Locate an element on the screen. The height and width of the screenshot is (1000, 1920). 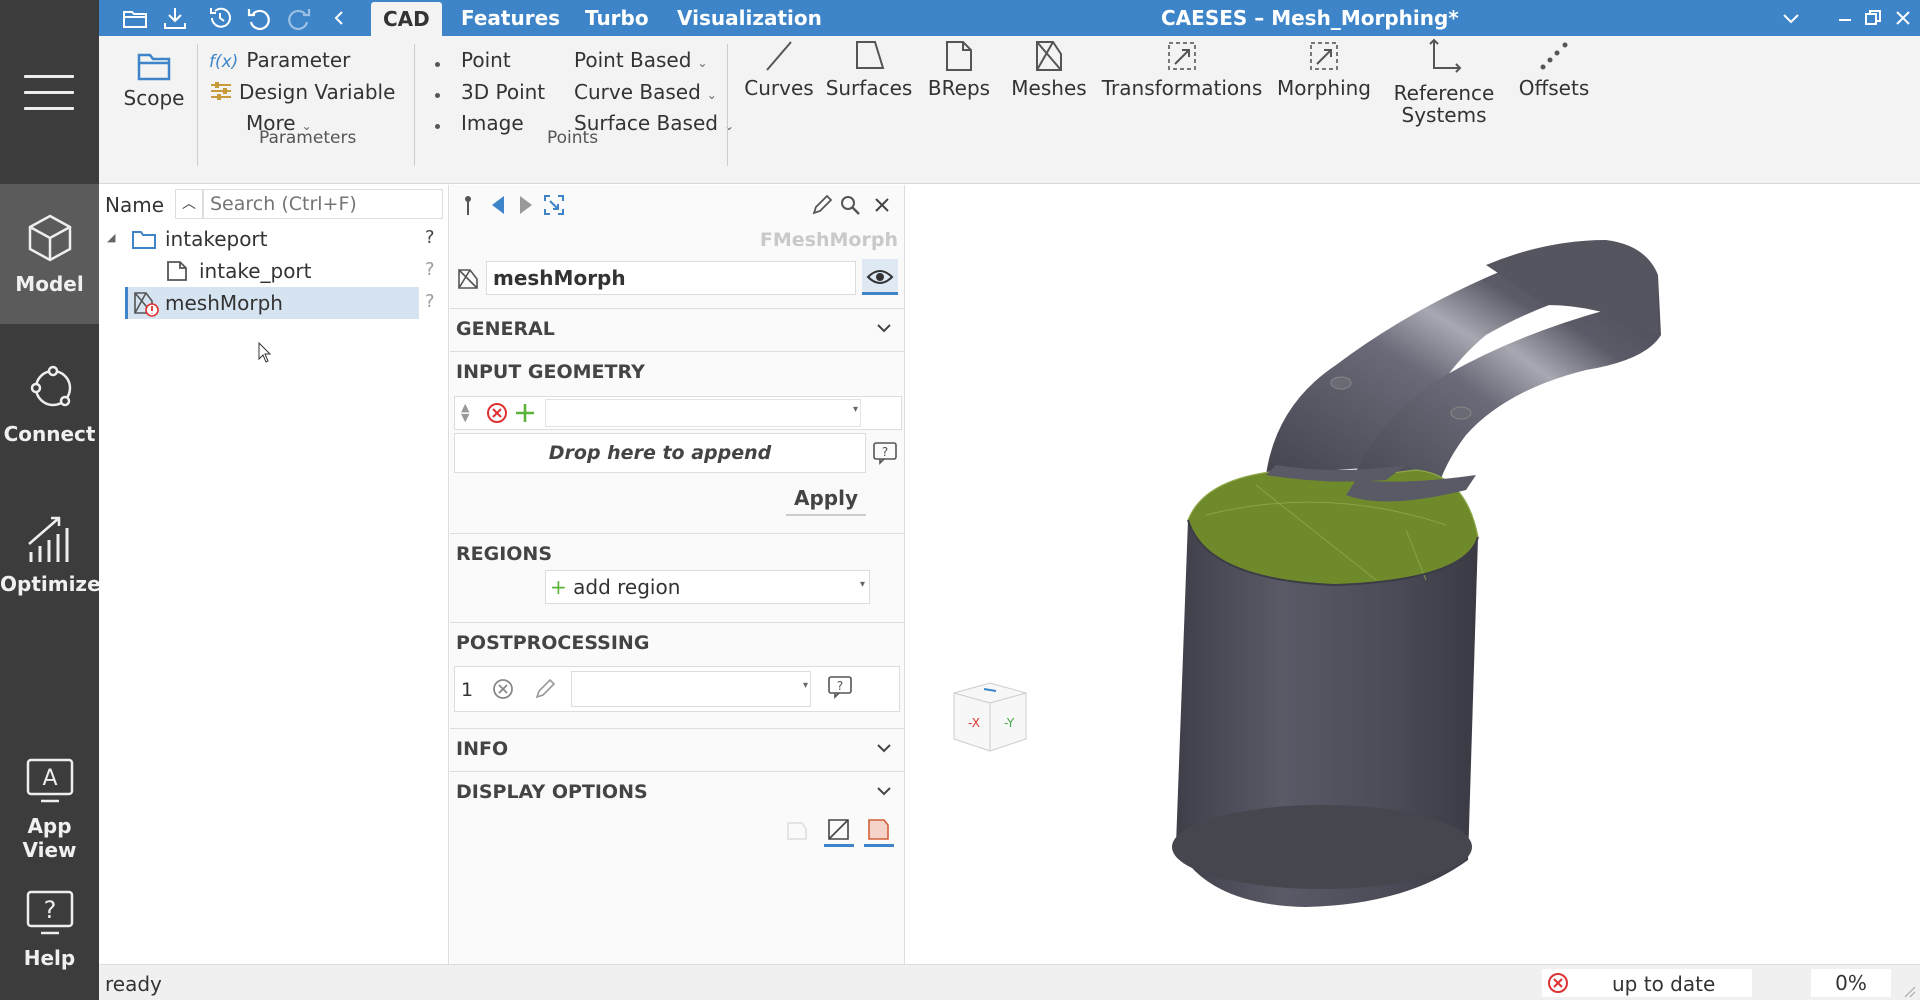
parameter-button: f(x) Parameter is located at coordinates (279, 60).